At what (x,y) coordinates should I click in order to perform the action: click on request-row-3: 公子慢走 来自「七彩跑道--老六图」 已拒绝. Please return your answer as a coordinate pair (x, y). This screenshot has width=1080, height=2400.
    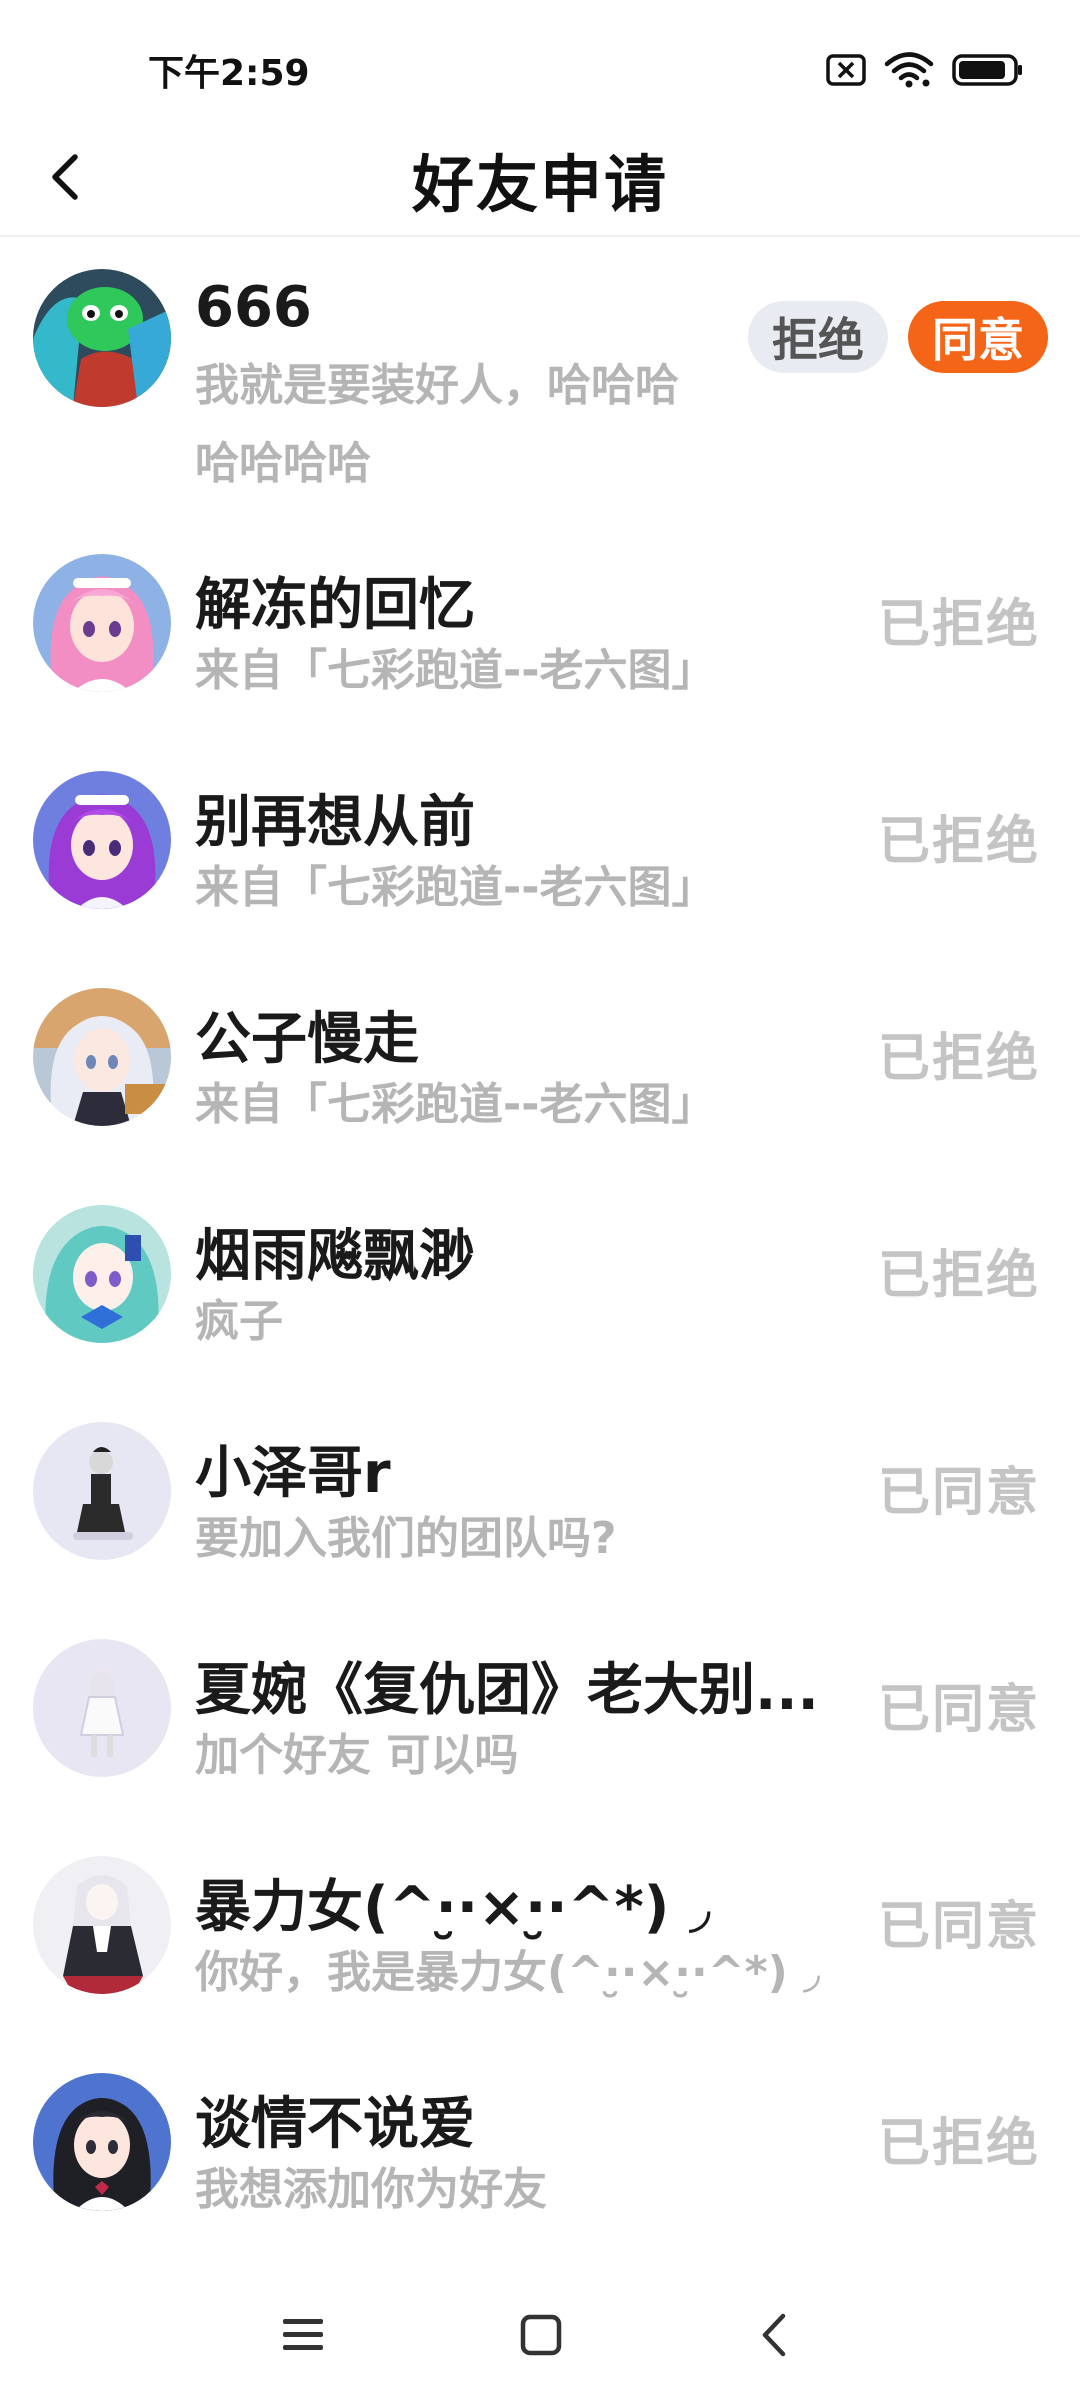
    Looking at the image, I should click on (540, 1064).